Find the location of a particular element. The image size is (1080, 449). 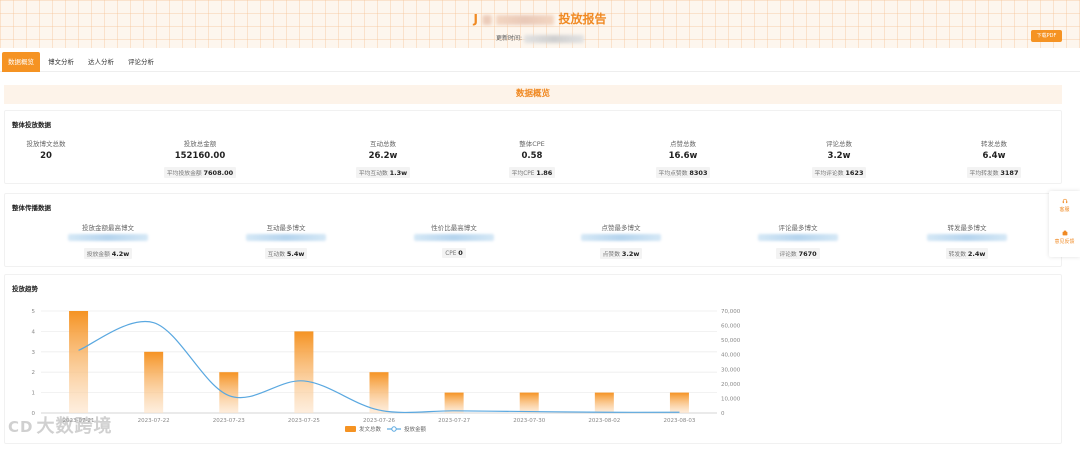

stat-average: 平均投放金额 7608.00 is located at coordinates (200, 172).